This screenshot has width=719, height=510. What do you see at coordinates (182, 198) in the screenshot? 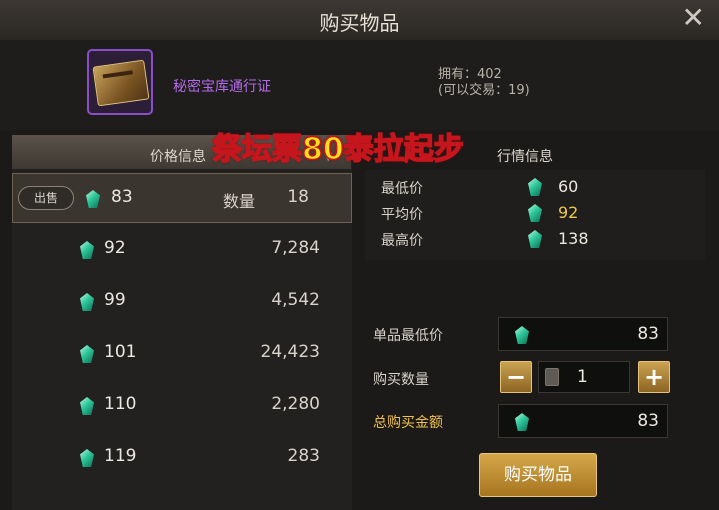
I see `listing-row: 出售 83 数量 18` at bounding box center [182, 198].